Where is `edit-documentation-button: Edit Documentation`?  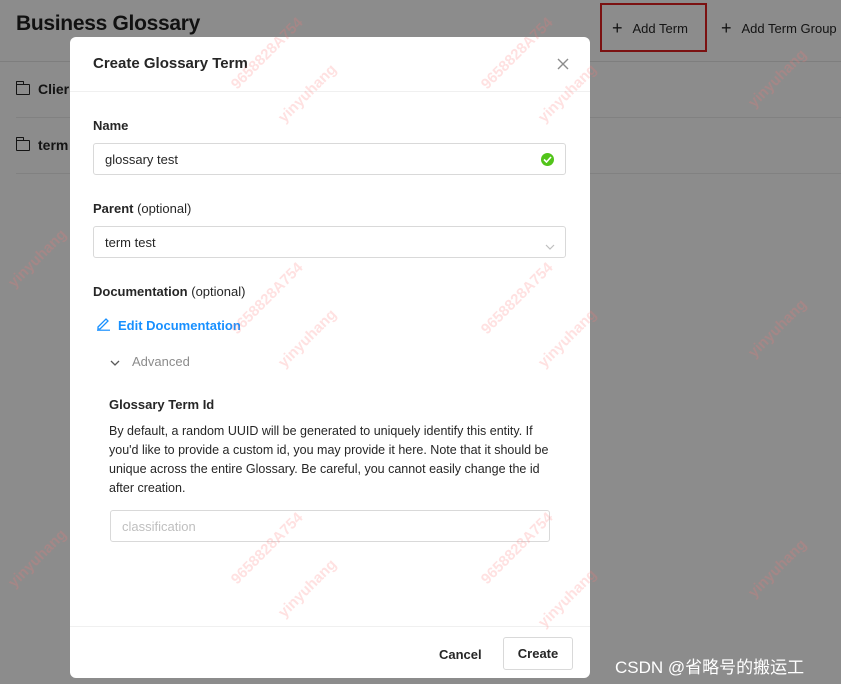 edit-documentation-button: Edit Documentation is located at coordinates (168, 325).